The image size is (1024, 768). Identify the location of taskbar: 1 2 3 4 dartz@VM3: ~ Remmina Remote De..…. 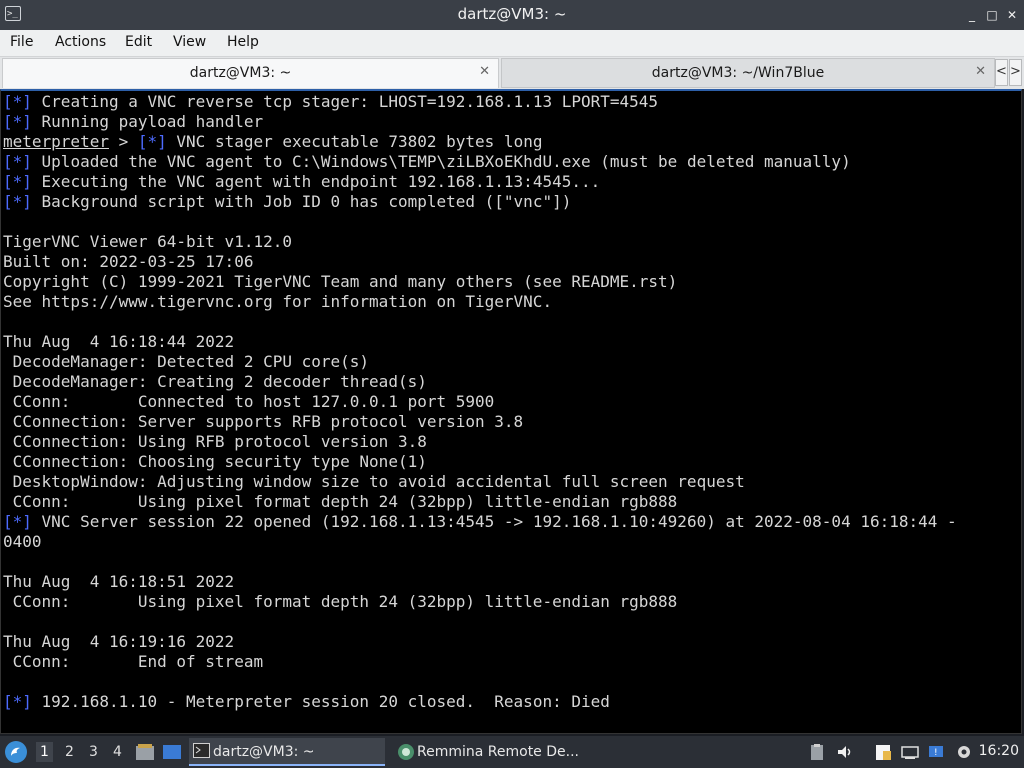
(512, 752).